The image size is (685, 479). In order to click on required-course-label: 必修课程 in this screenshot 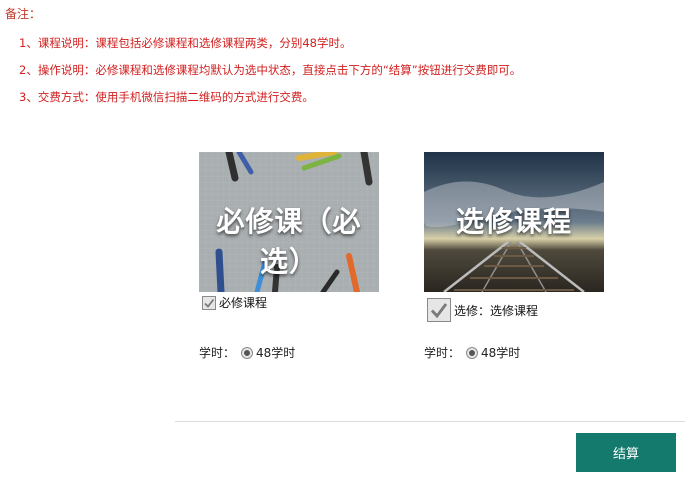, I will do `click(243, 303)`.